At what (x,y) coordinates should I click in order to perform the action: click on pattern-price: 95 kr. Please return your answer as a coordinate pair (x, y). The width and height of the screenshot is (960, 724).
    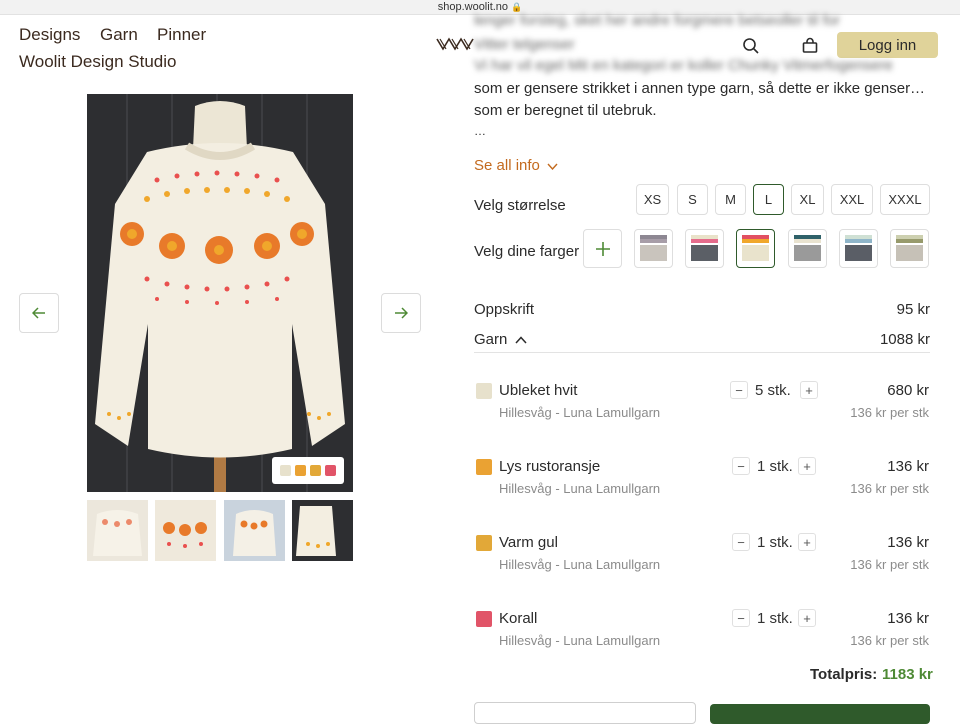
    Looking at the image, I should click on (913, 309).